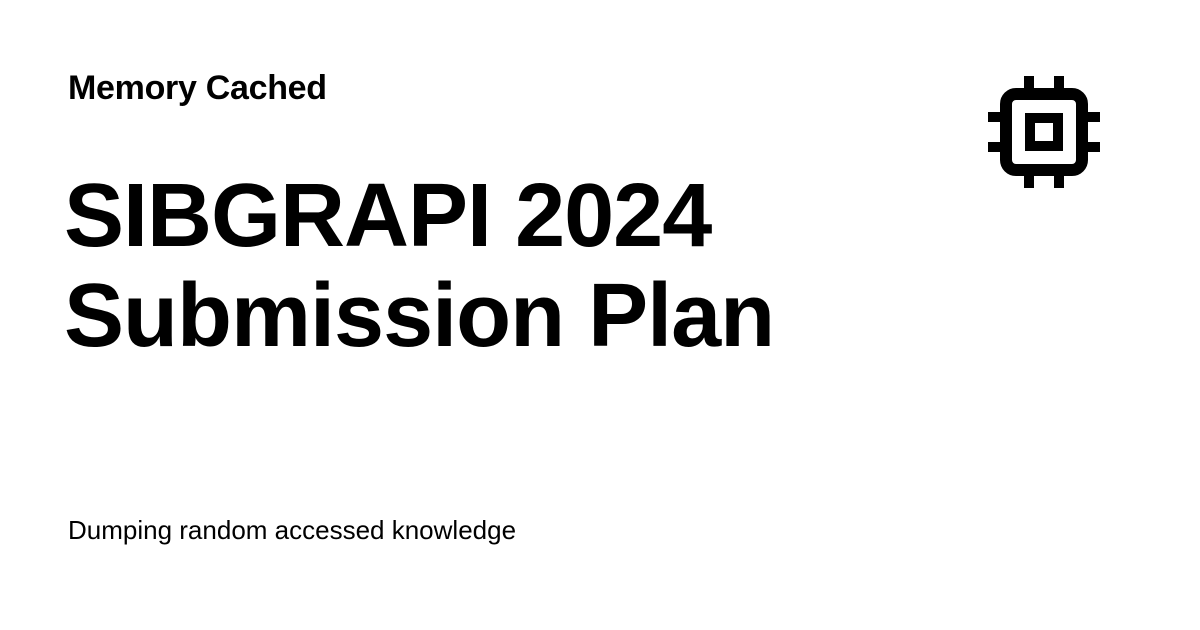  I want to click on post-title-line-1: SIBGRAPI 2024, so click(388, 216).